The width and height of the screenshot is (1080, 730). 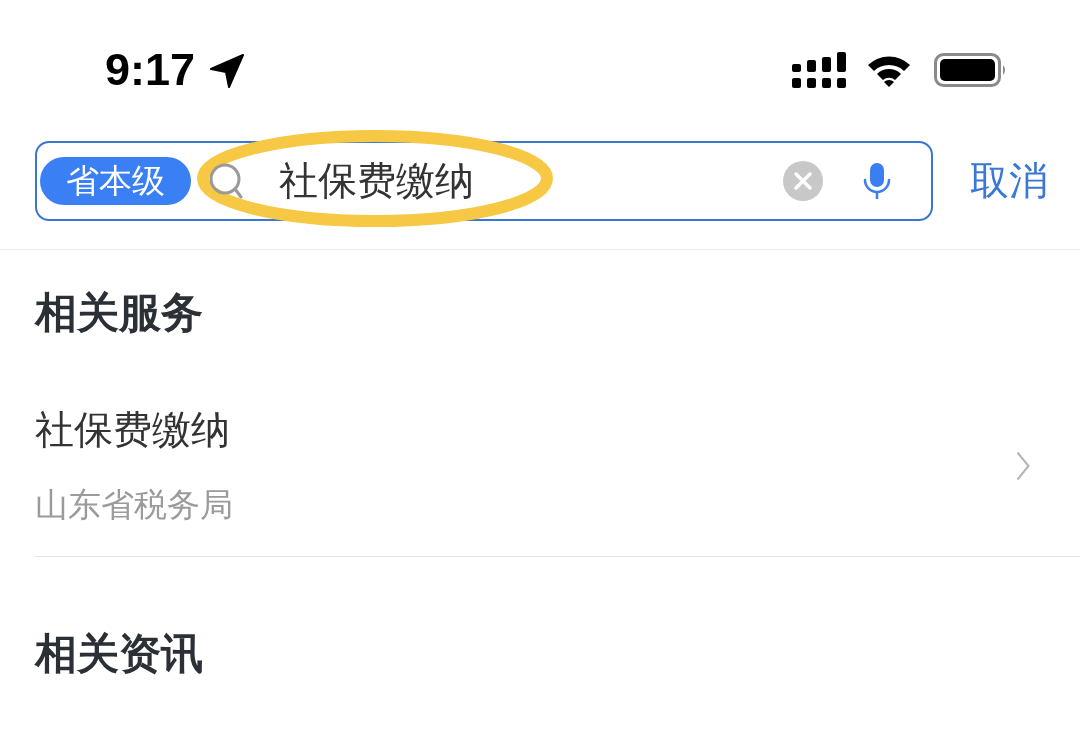 What do you see at coordinates (119, 653) in the screenshot?
I see `section-heading: 相关资讯` at bounding box center [119, 653].